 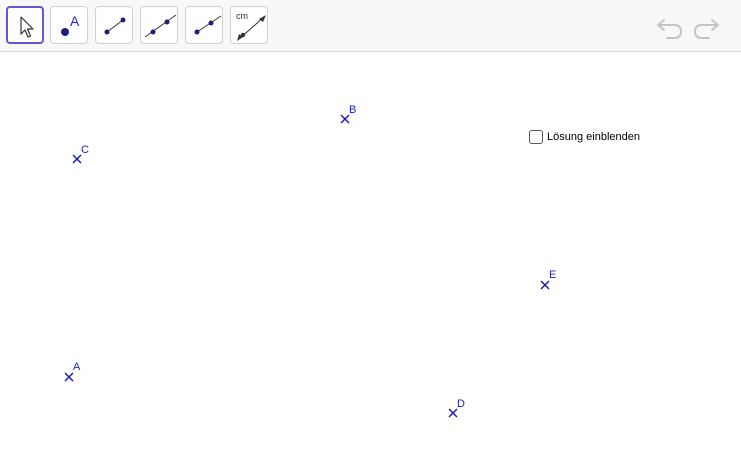 I want to click on segment-icon, so click(x=115, y=26).